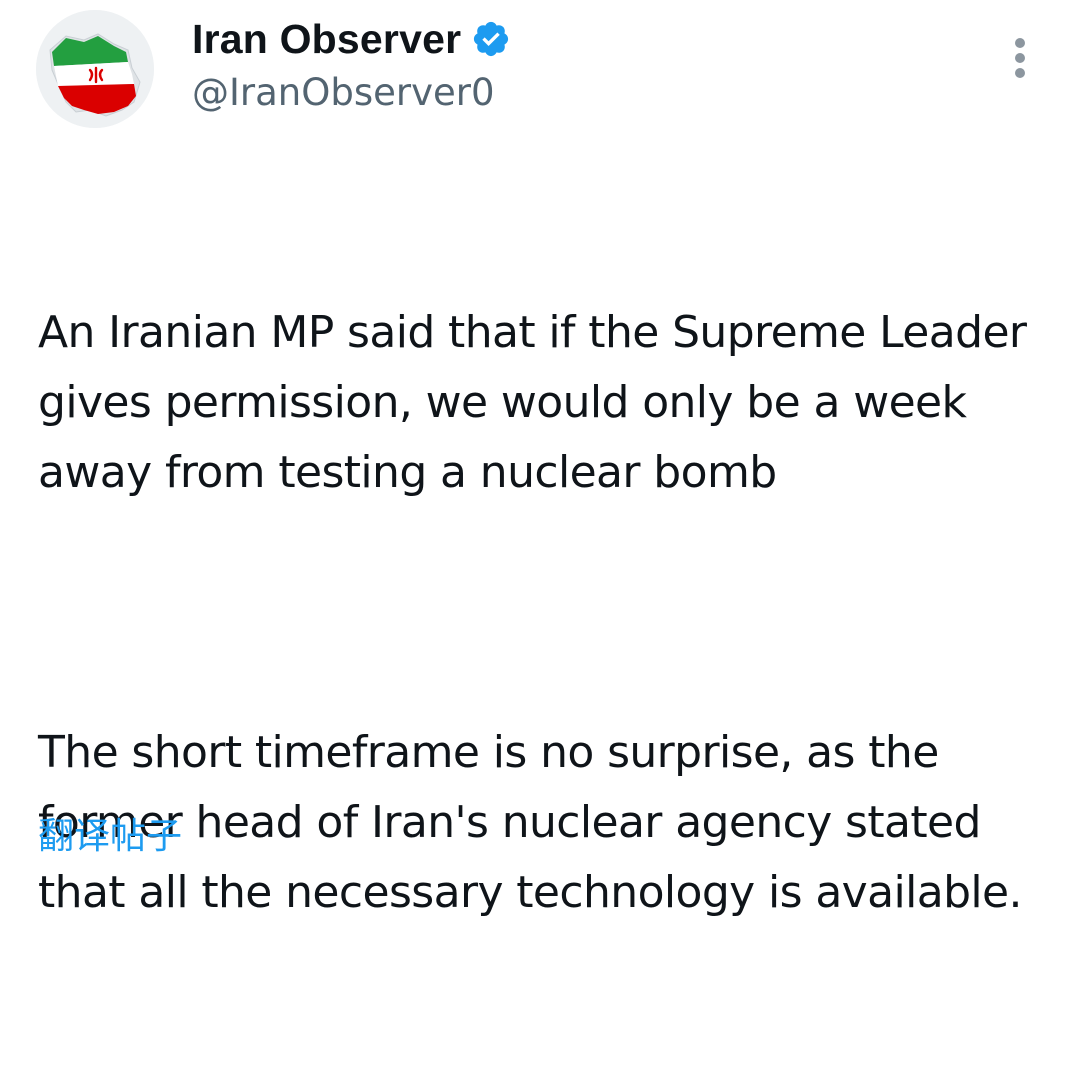 This screenshot has height=1068, width=1080. I want to click on translate-post-link: 翻译帖子, so click(110, 837).